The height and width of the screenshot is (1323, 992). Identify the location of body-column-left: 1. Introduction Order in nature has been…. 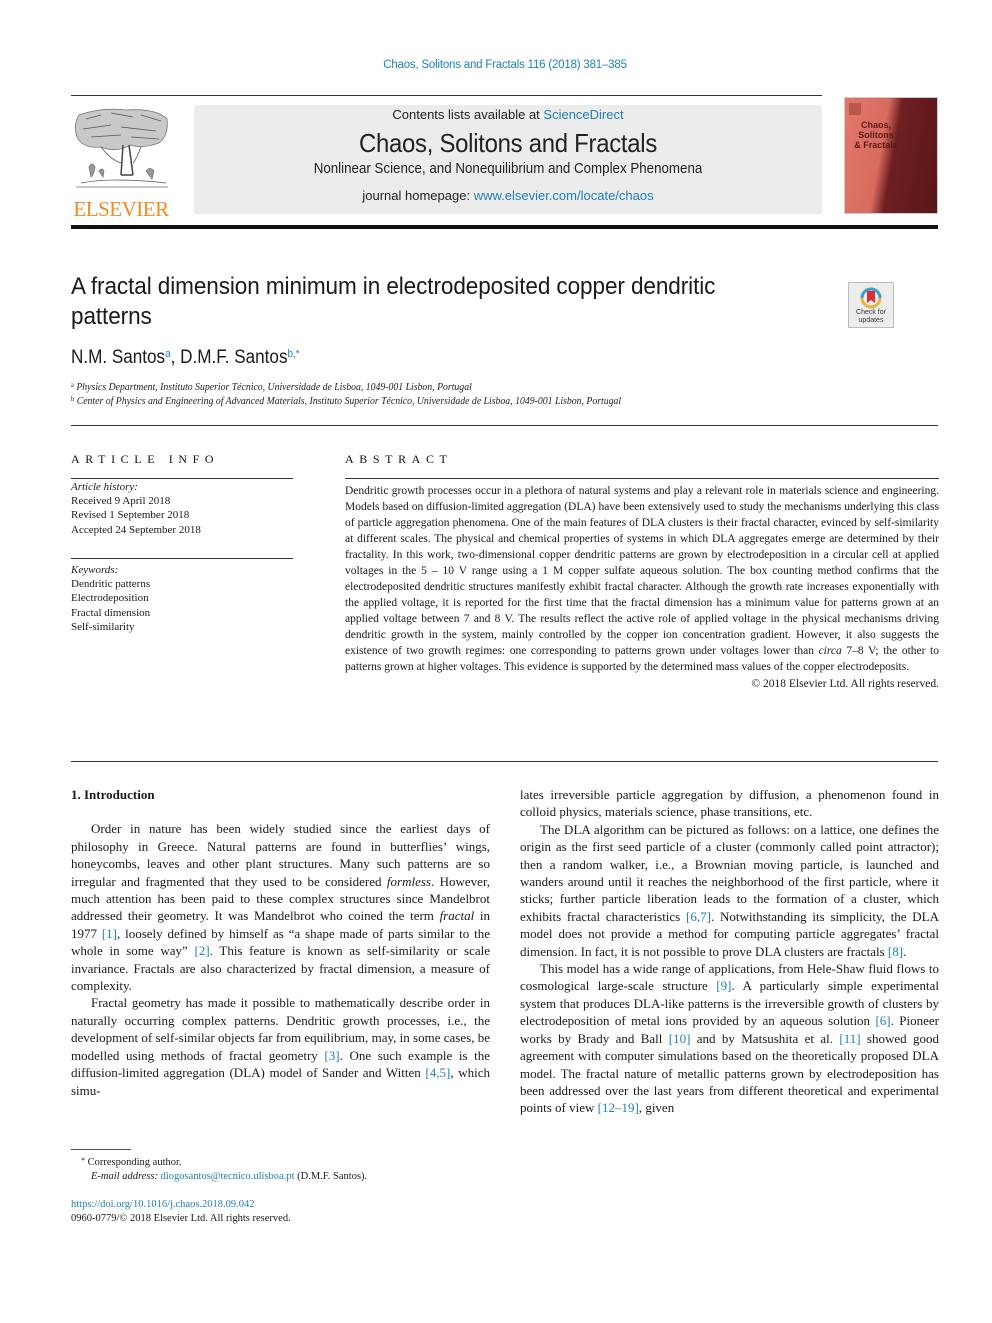
(280, 956).